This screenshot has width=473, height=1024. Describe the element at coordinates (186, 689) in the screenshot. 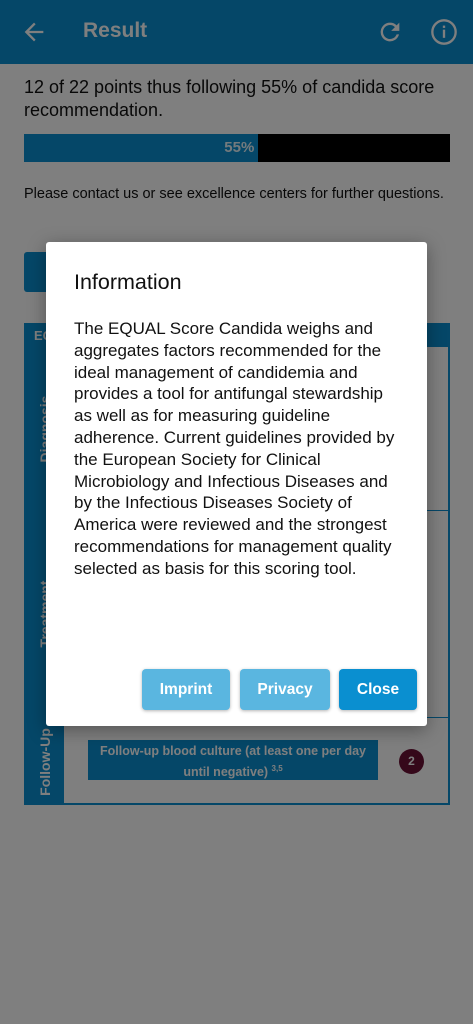

I see `imprint-button: Imprint` at that location.